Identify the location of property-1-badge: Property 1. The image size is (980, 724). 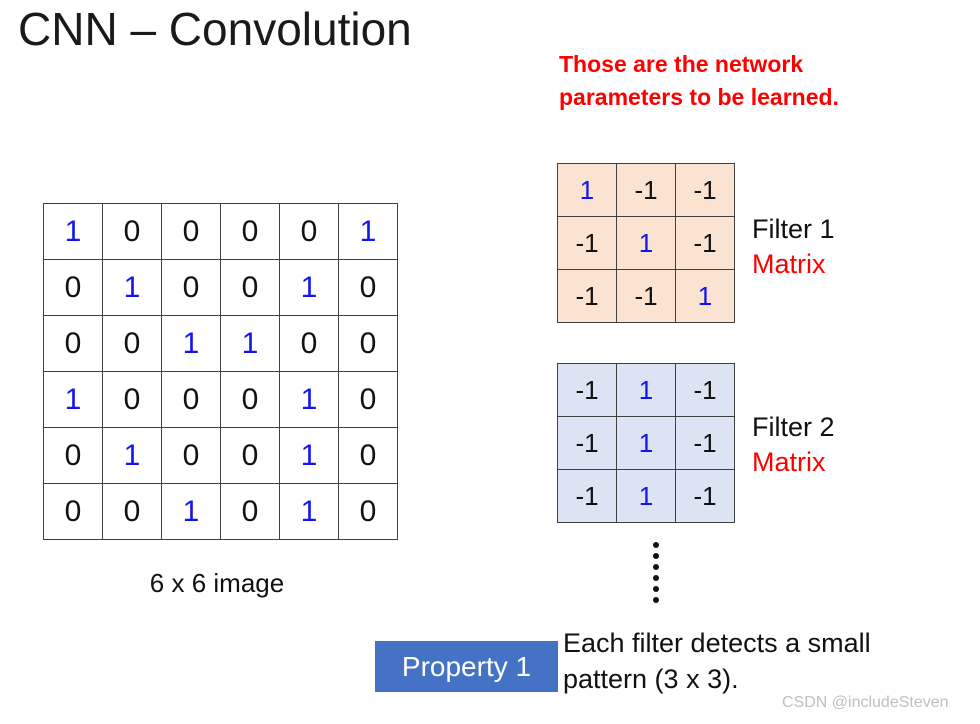
(466, 666).